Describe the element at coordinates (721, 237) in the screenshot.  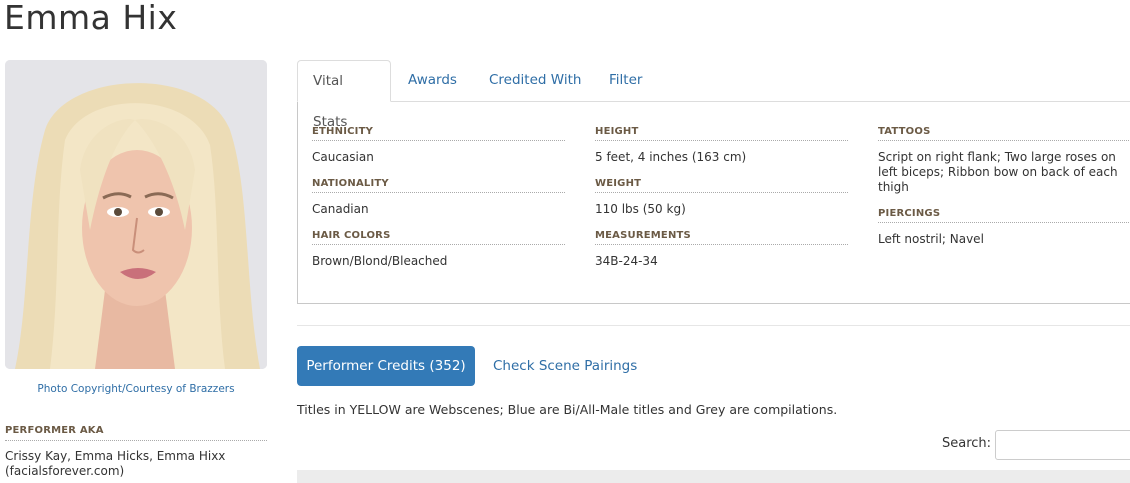
I see `stat-label-measurements: MEASUREMENTS` at that location.